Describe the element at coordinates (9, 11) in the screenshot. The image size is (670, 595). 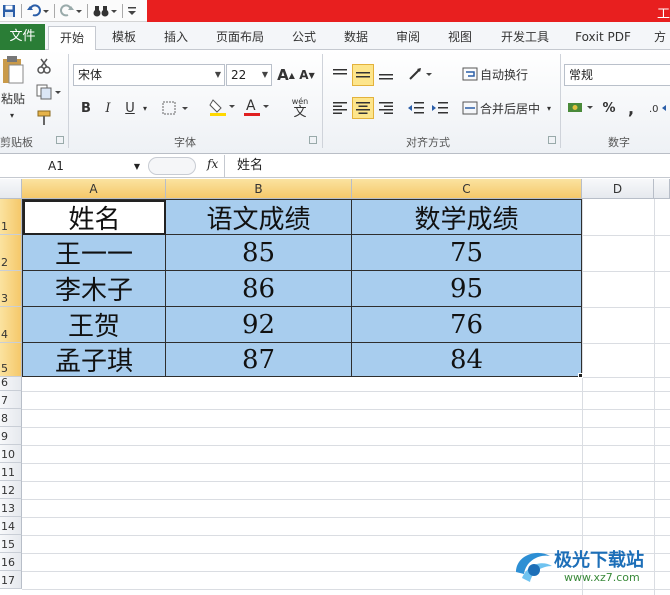
I see `save-icon` at that location.